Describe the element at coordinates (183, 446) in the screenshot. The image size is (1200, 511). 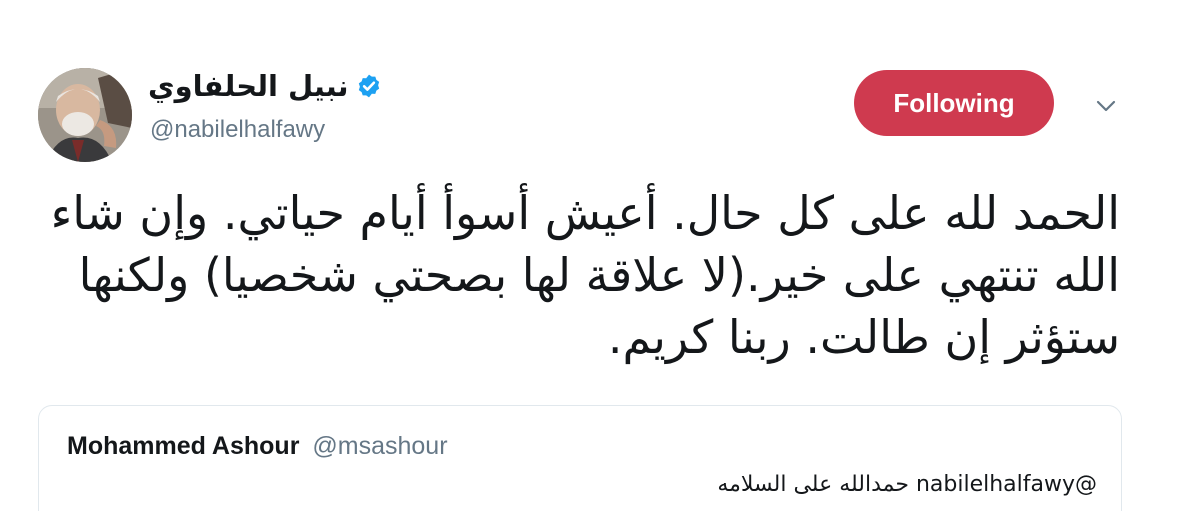
I see `quoted-author-name: Mohammed Ashour` at that location.